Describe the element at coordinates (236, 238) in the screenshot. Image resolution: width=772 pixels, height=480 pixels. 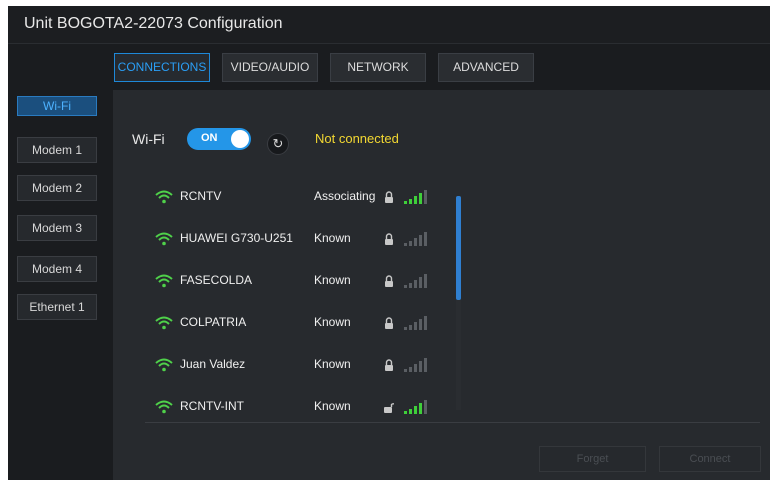
I see `network-name: HUAWEI G730-U251` at that location.